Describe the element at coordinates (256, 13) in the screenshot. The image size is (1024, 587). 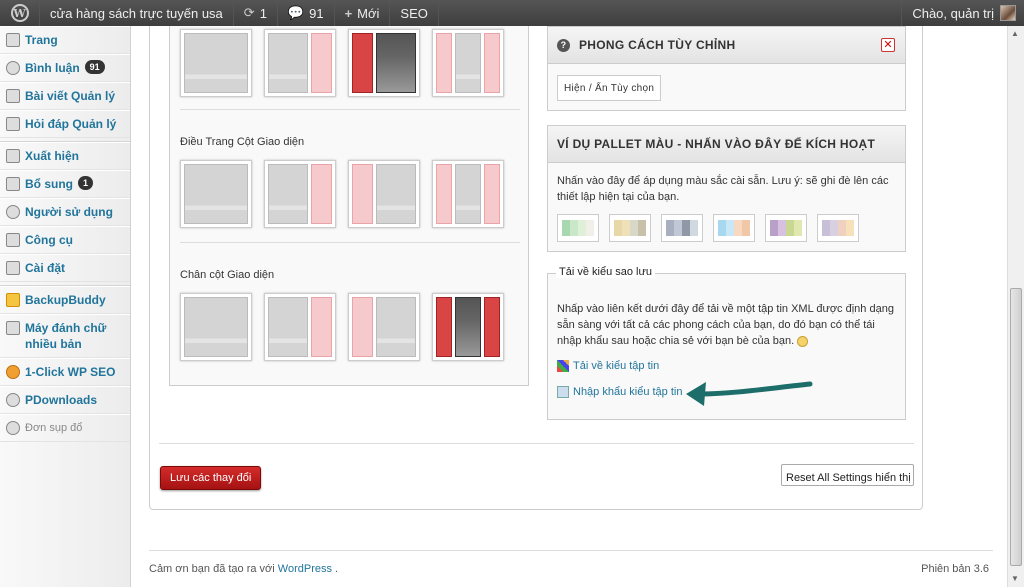
I see `updates-button: ⟳ 1` at that location.